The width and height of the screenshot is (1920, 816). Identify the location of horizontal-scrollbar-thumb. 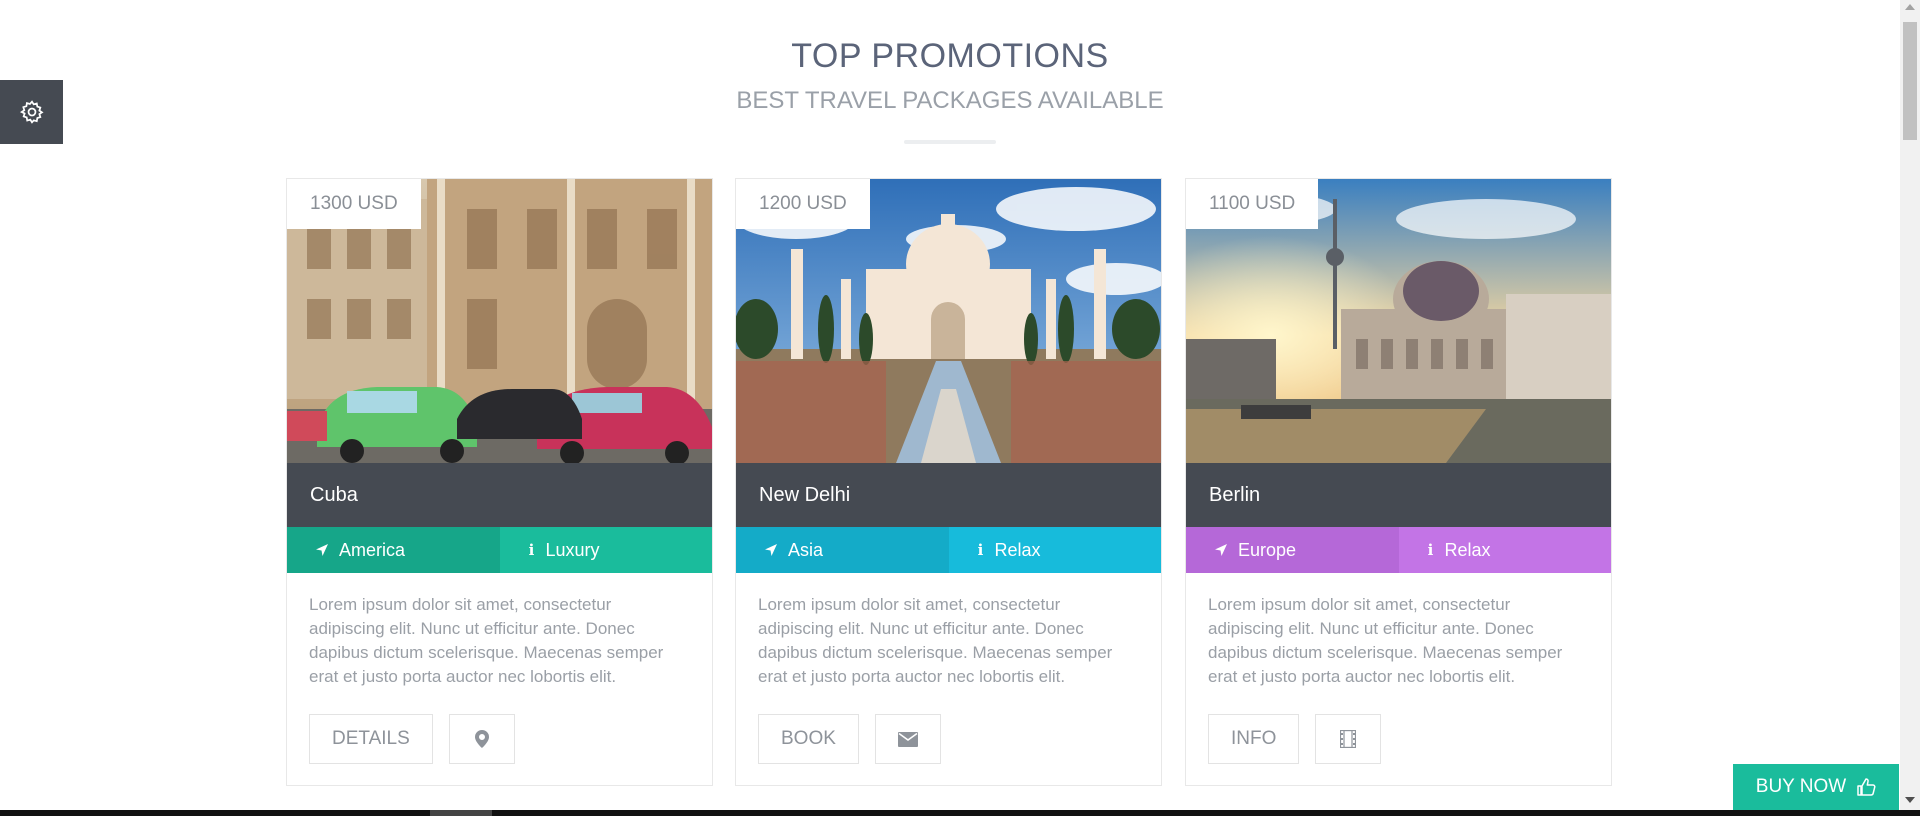
(461, 813).